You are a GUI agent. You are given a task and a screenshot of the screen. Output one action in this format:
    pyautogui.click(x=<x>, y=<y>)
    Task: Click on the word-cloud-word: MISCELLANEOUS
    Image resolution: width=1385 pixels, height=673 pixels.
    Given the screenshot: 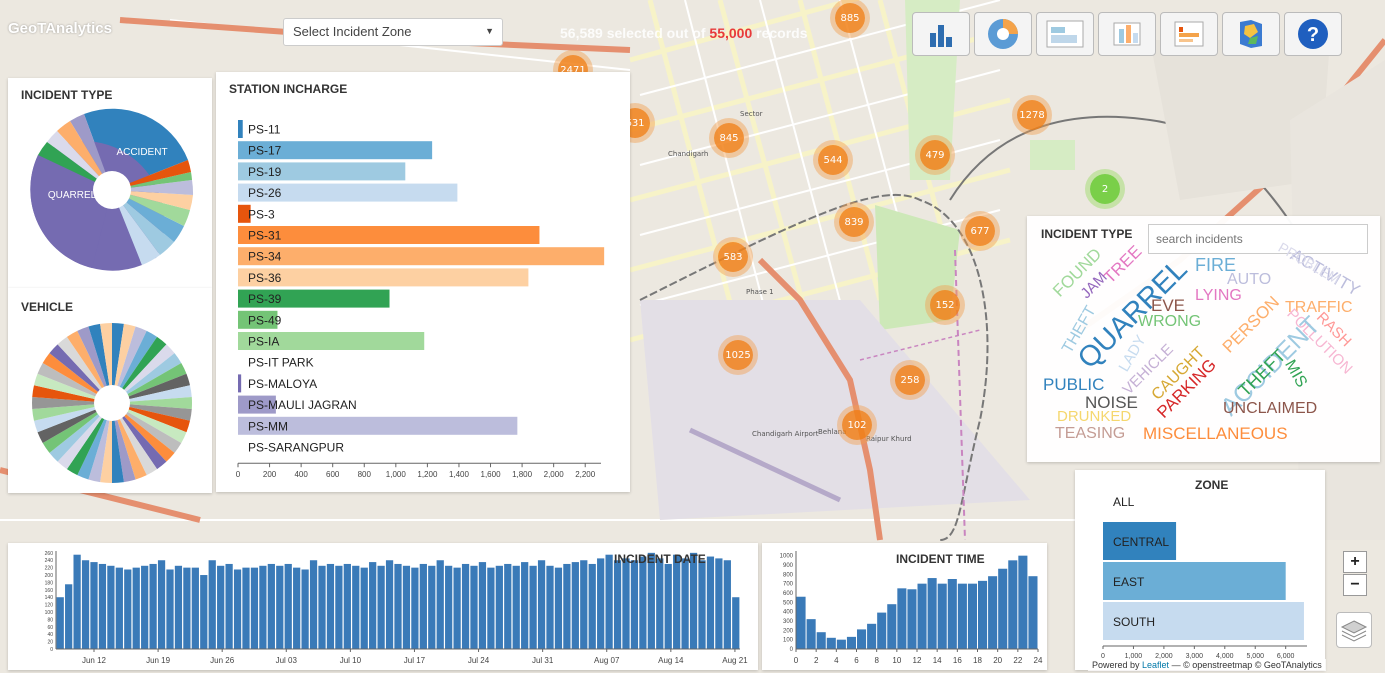 What is the action you would take?
    pyautogui.click(x=1215, y=433)
    